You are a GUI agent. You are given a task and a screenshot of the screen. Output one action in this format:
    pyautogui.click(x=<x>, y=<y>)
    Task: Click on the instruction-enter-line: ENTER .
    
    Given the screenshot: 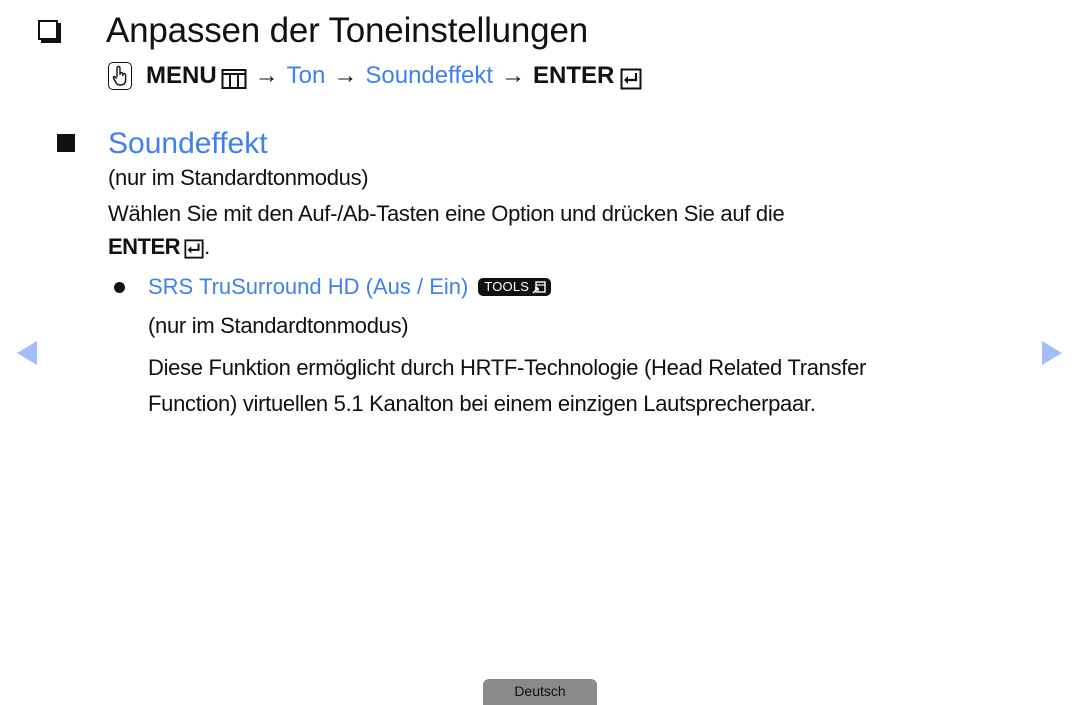 What is the action you would take?
    pyautogui.click(x=159, y=247)
    